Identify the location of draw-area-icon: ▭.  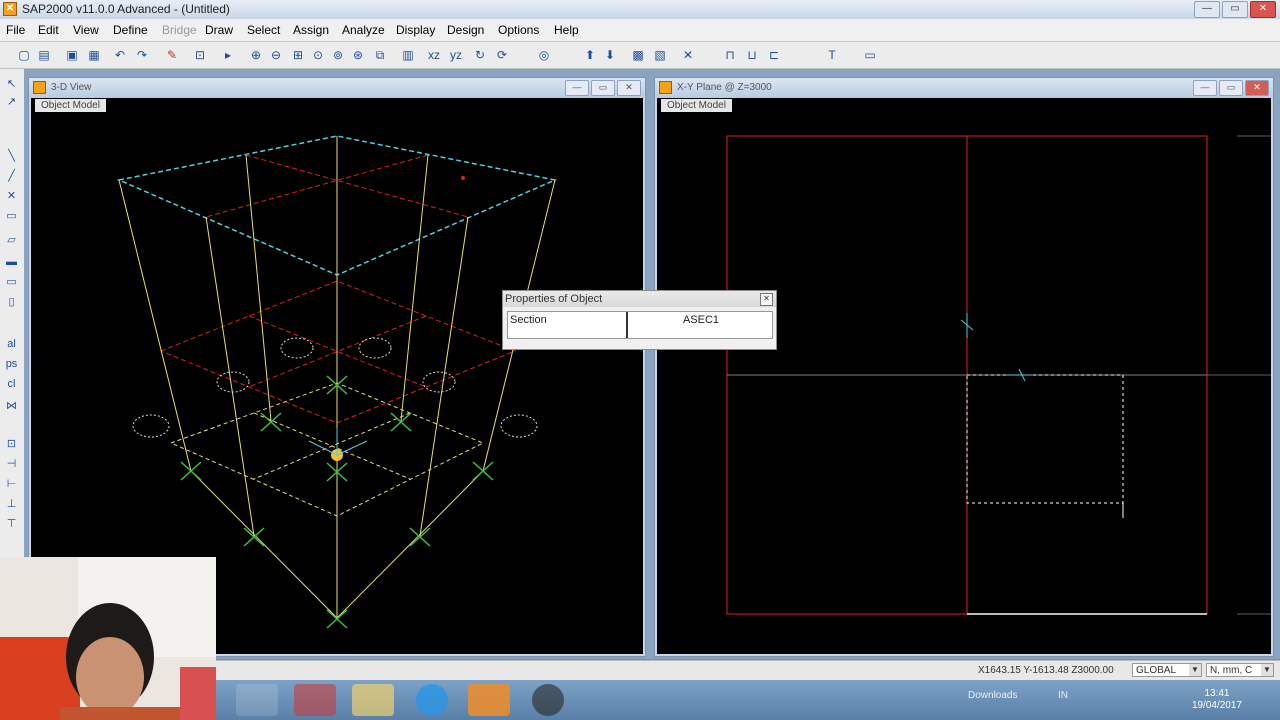
(11, 216).